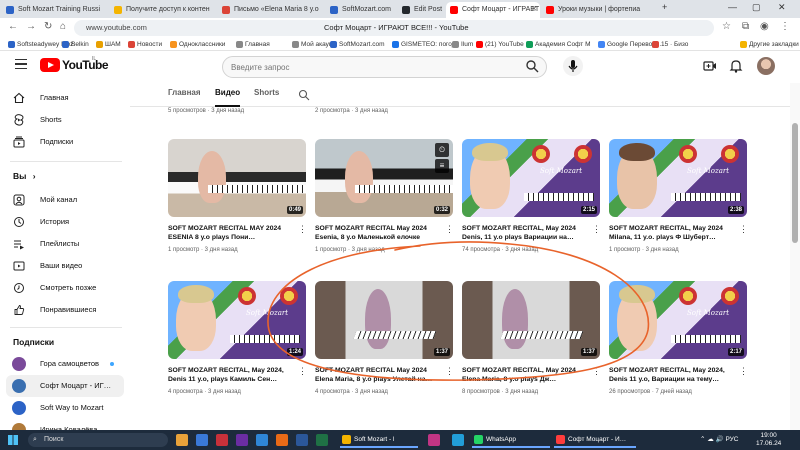 This screenshot has height=450, width=800. What do you see at coordinates (756, 7) in the screenshot?
I see `maximize-button: ▢` at bounding box center [756, 7].